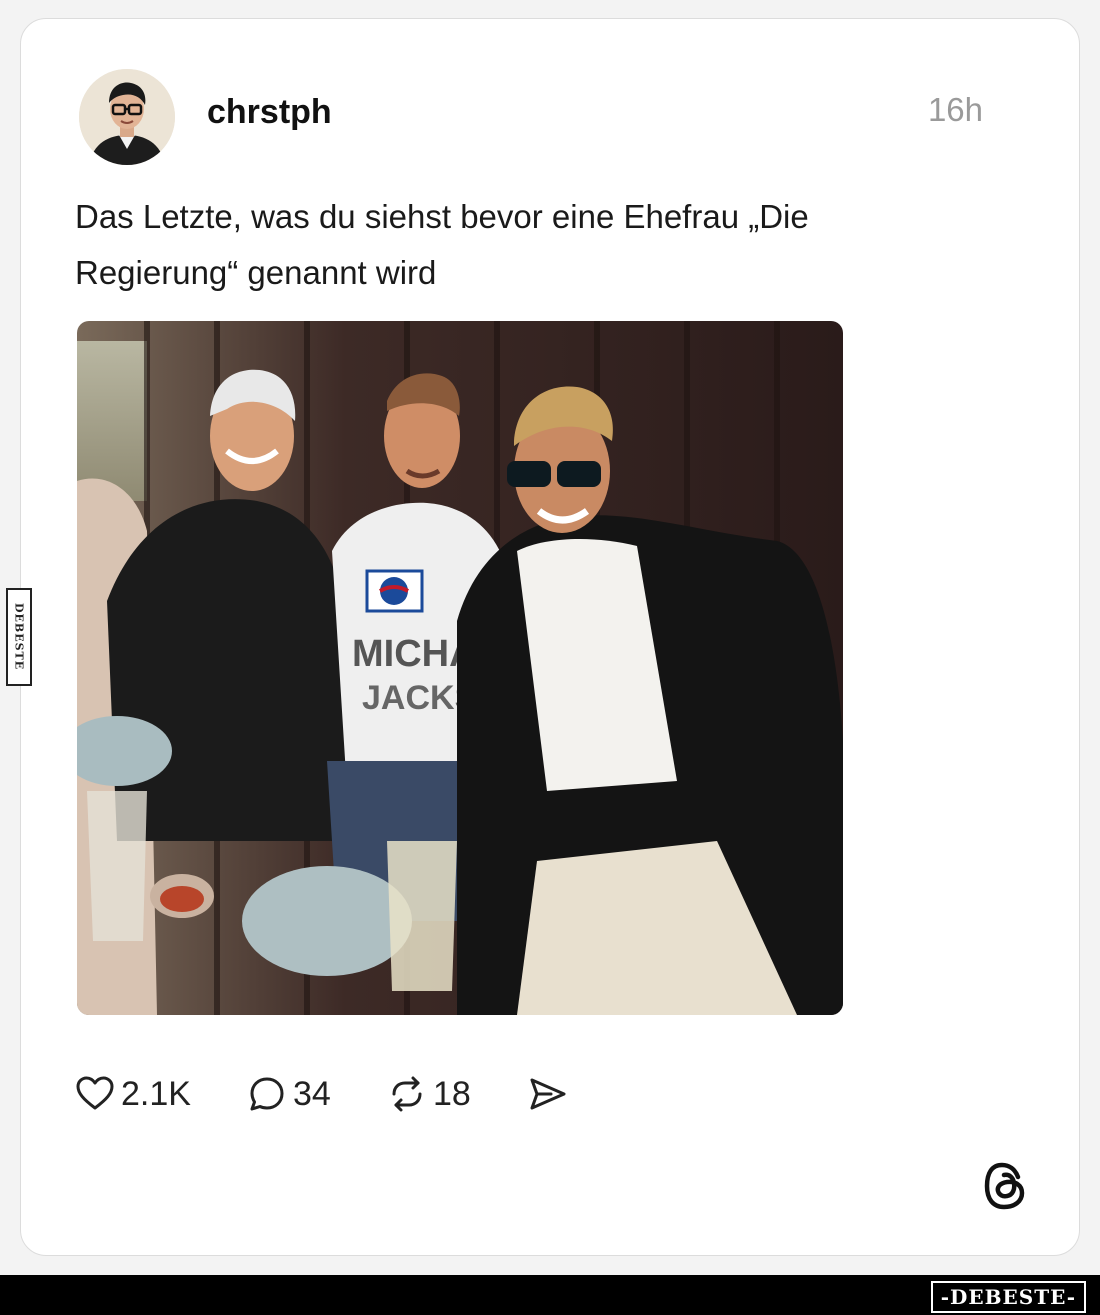 Image resolution: width=1100 pixels, height=1315 pixels. Describe the element at coordinates (95, 1094) in the screenshot. I see `heart-icon` at that location.